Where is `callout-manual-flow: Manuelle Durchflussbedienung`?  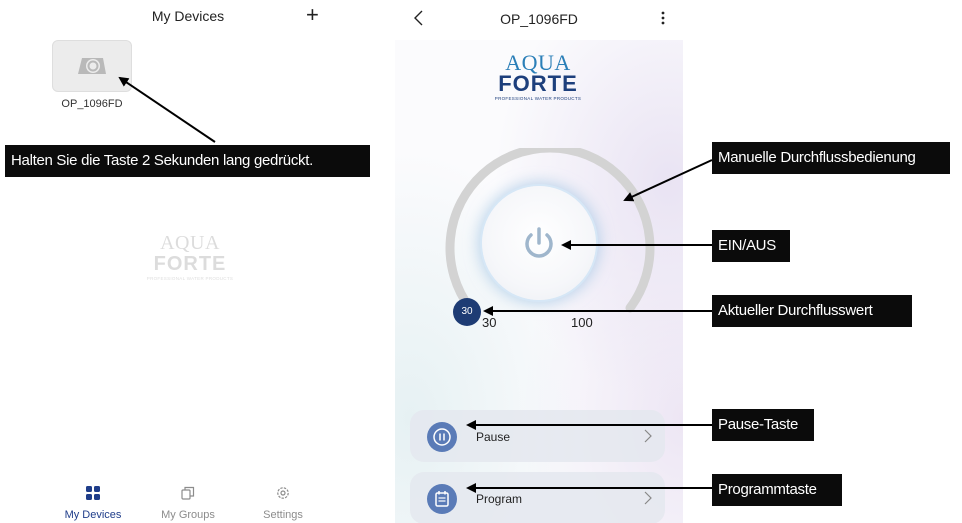
callout-manual-flow: Manuelle Durchflussbedienung is located at coordinates (831, 158).